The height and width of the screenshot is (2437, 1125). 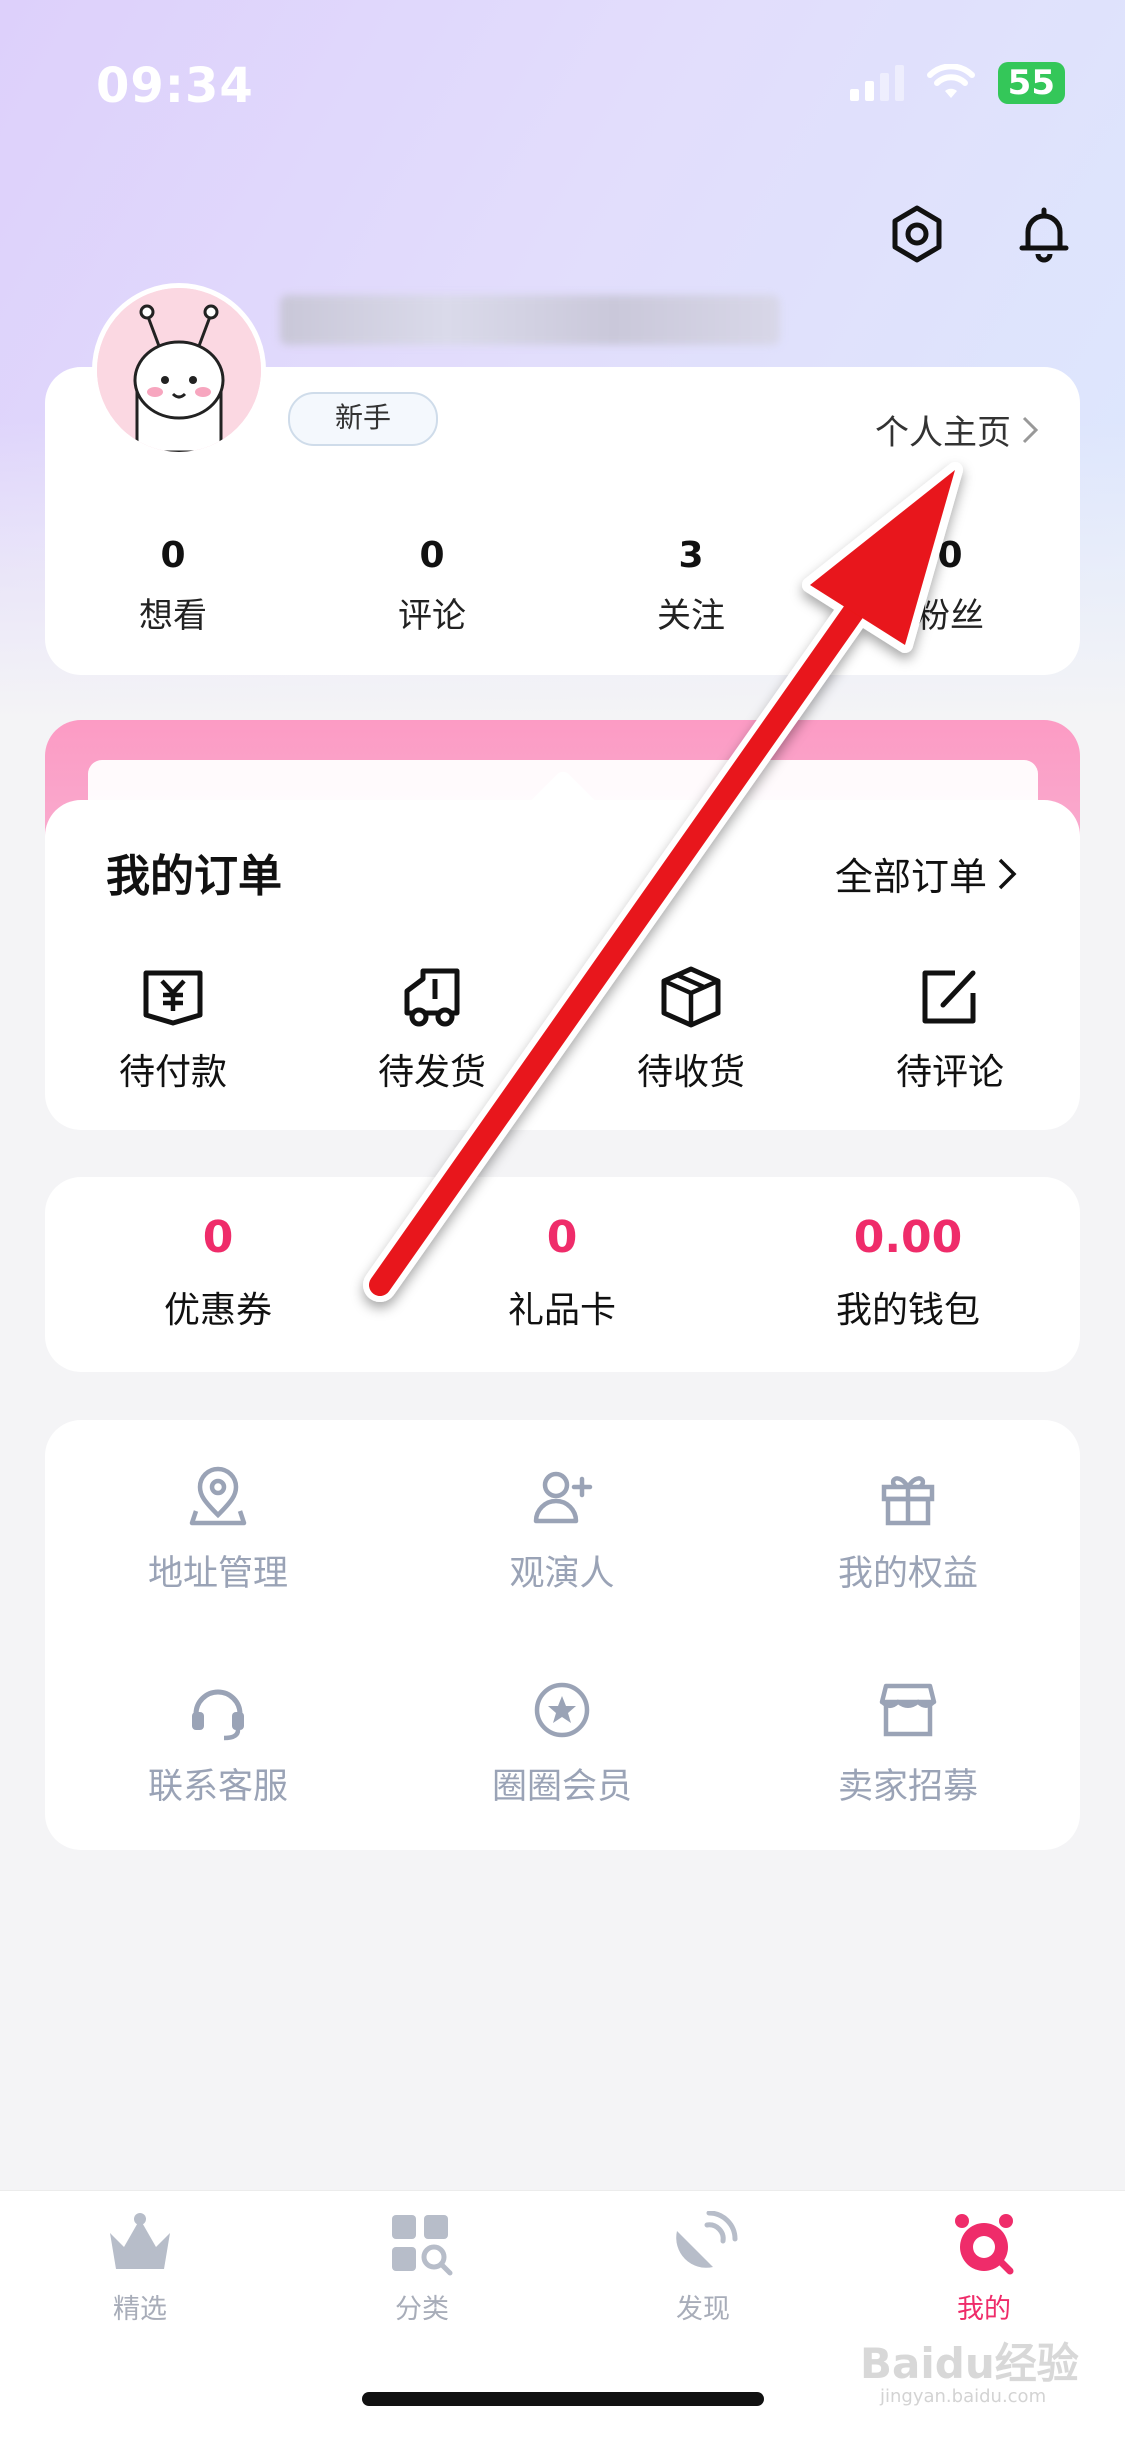 I want to click on order-item-label: 待收货, so click(x=690, y=1072).